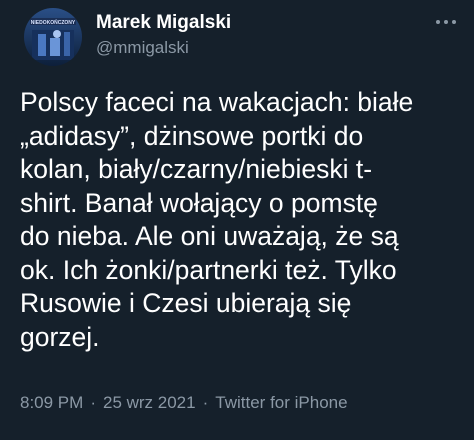  Describe the element at coordinates (53, 22) in the screenshot. I see `avatar-caption: NIEDOKOŃCZONY` at that location.